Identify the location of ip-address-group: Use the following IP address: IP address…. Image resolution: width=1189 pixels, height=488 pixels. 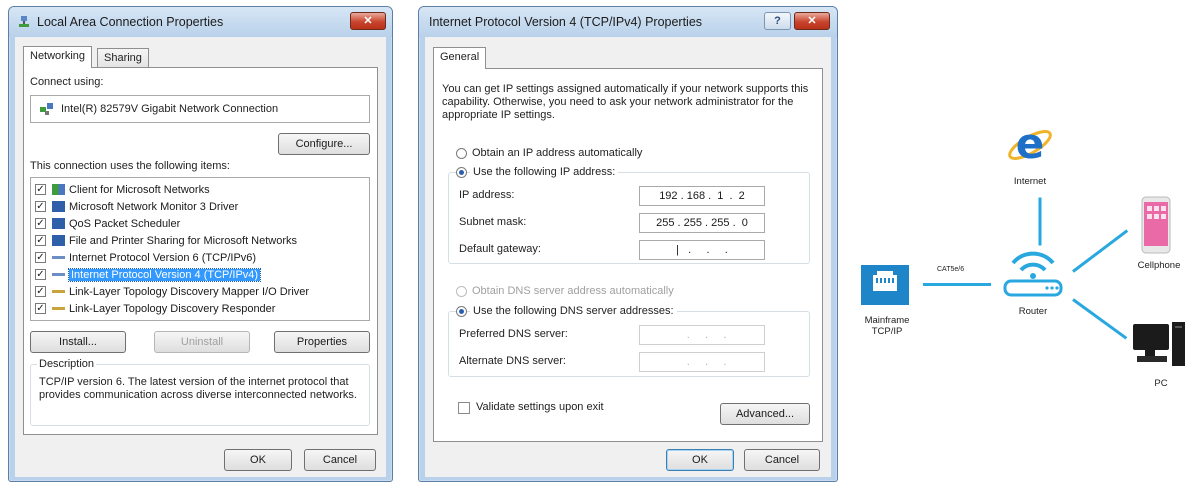
(629, 215).